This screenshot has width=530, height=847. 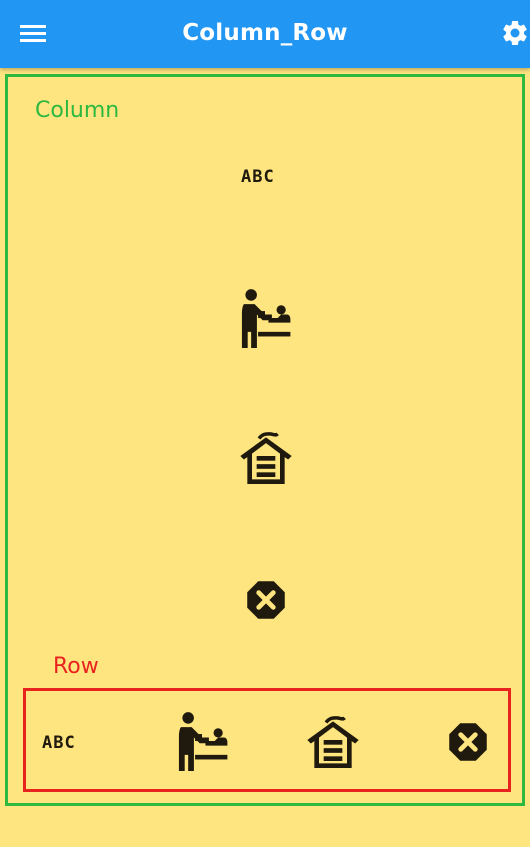 What do you see at coordinates (77, 110) in the screenshot?
I see `column-label: Column` at bounding box center [77, 110].